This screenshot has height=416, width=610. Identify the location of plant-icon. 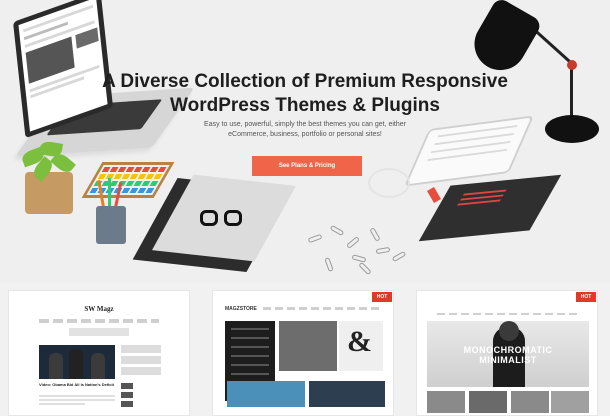
(49, 193).